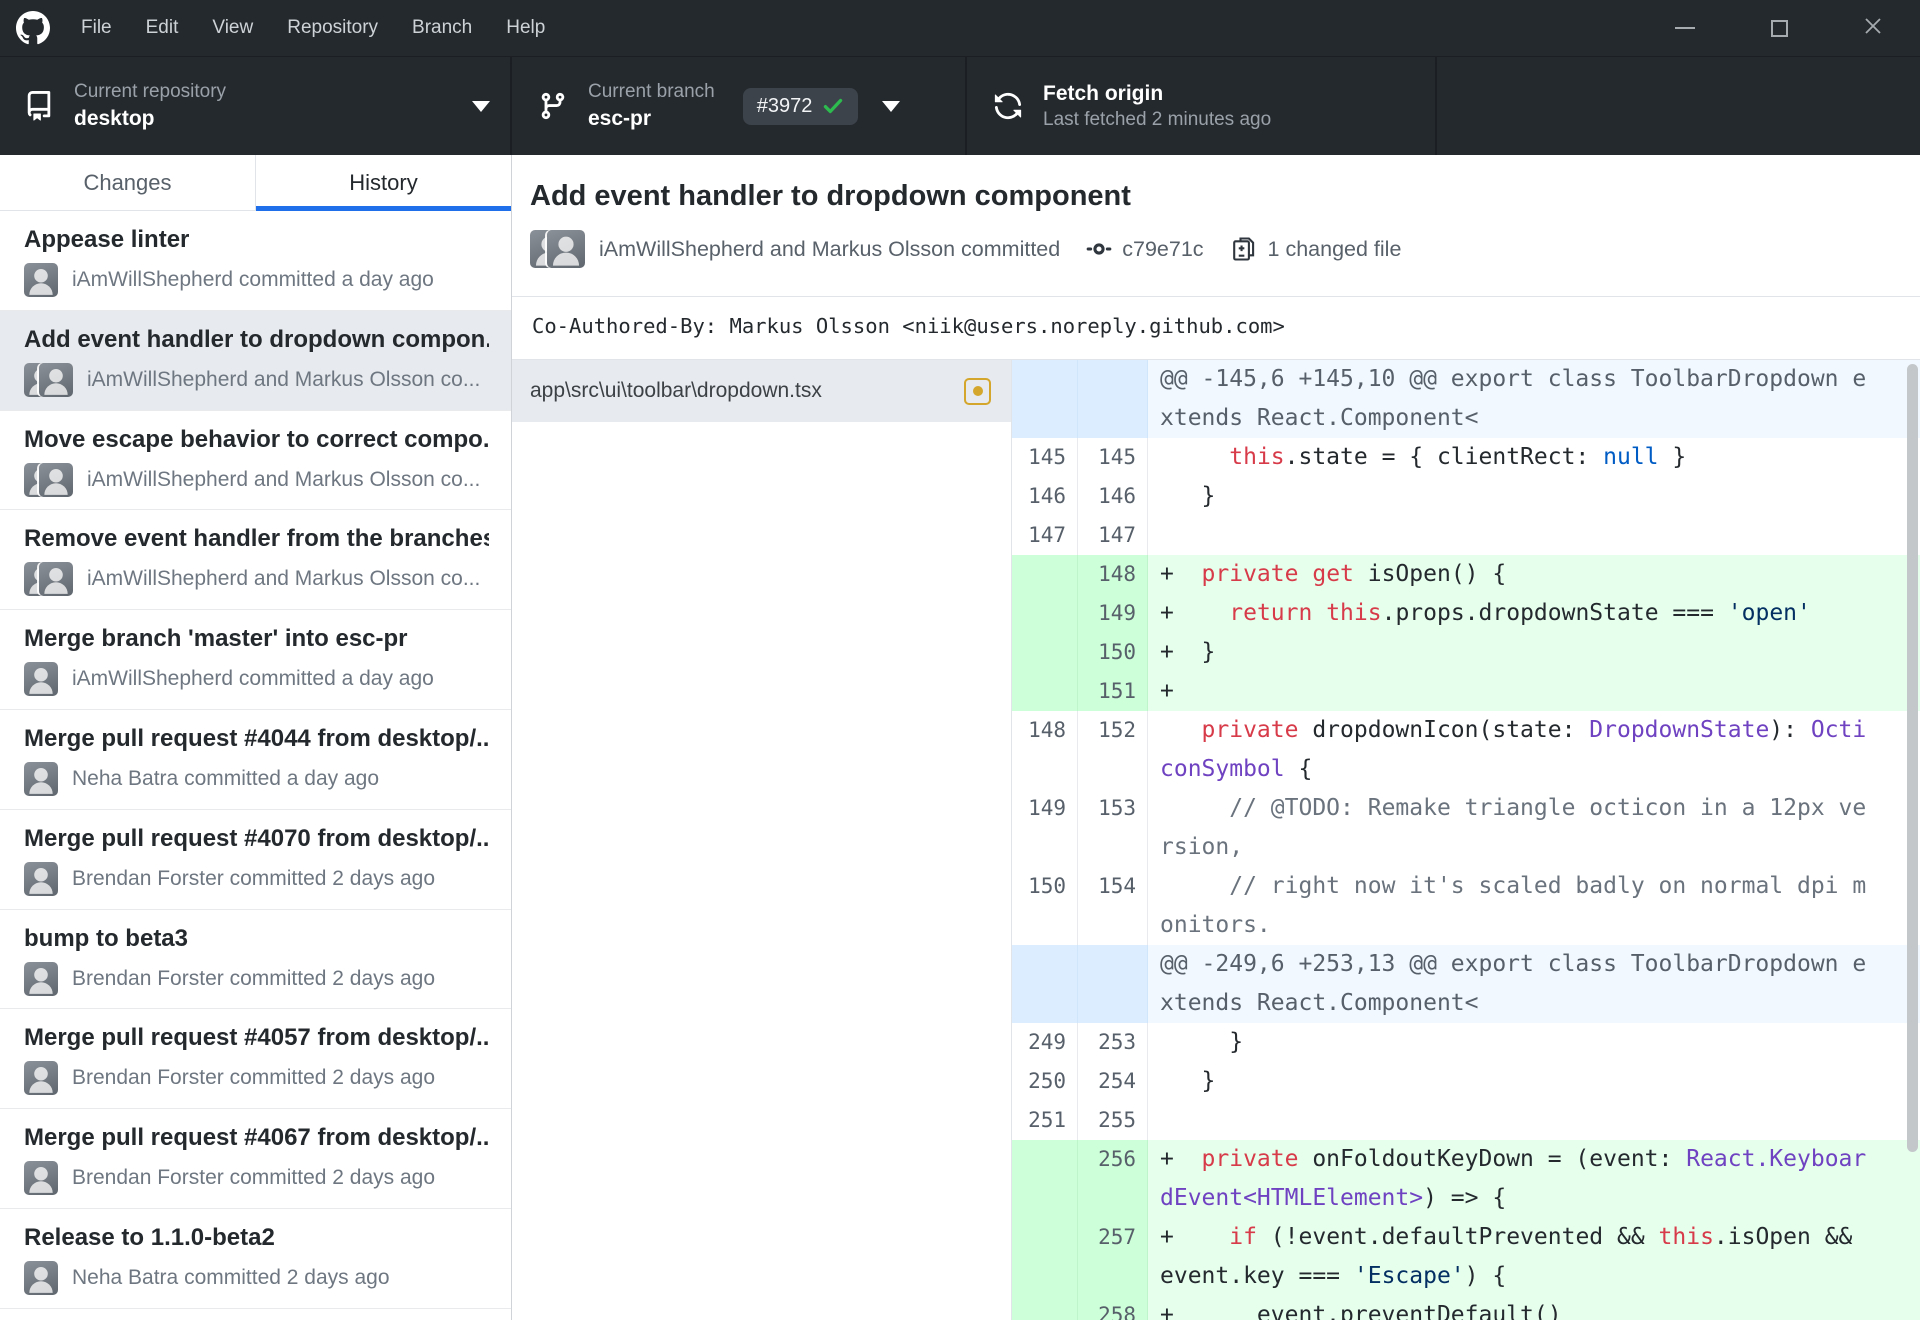 This screenshot has width=1920, height=1320. I want to click on fetch-origin-button: Fetch origin Last fetched 2 minutes ago, so click(1202, 106).